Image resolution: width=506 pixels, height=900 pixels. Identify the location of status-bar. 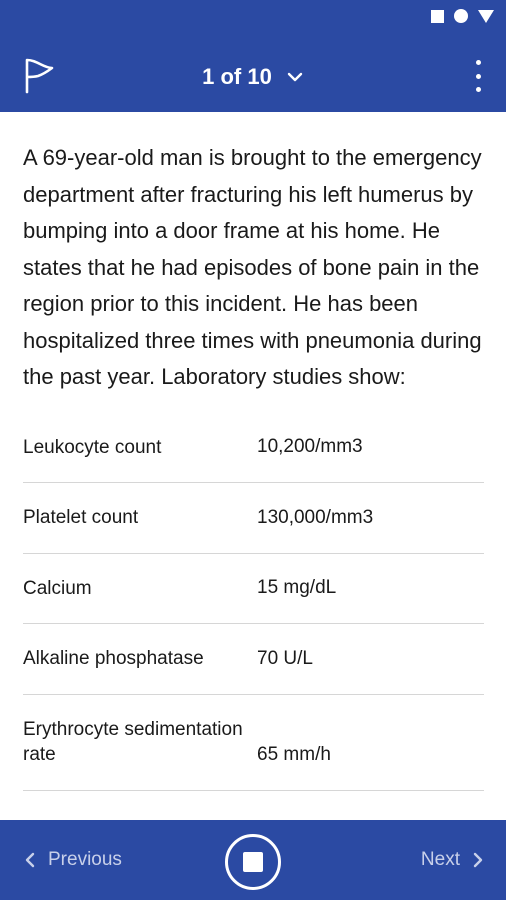
(253, 18).